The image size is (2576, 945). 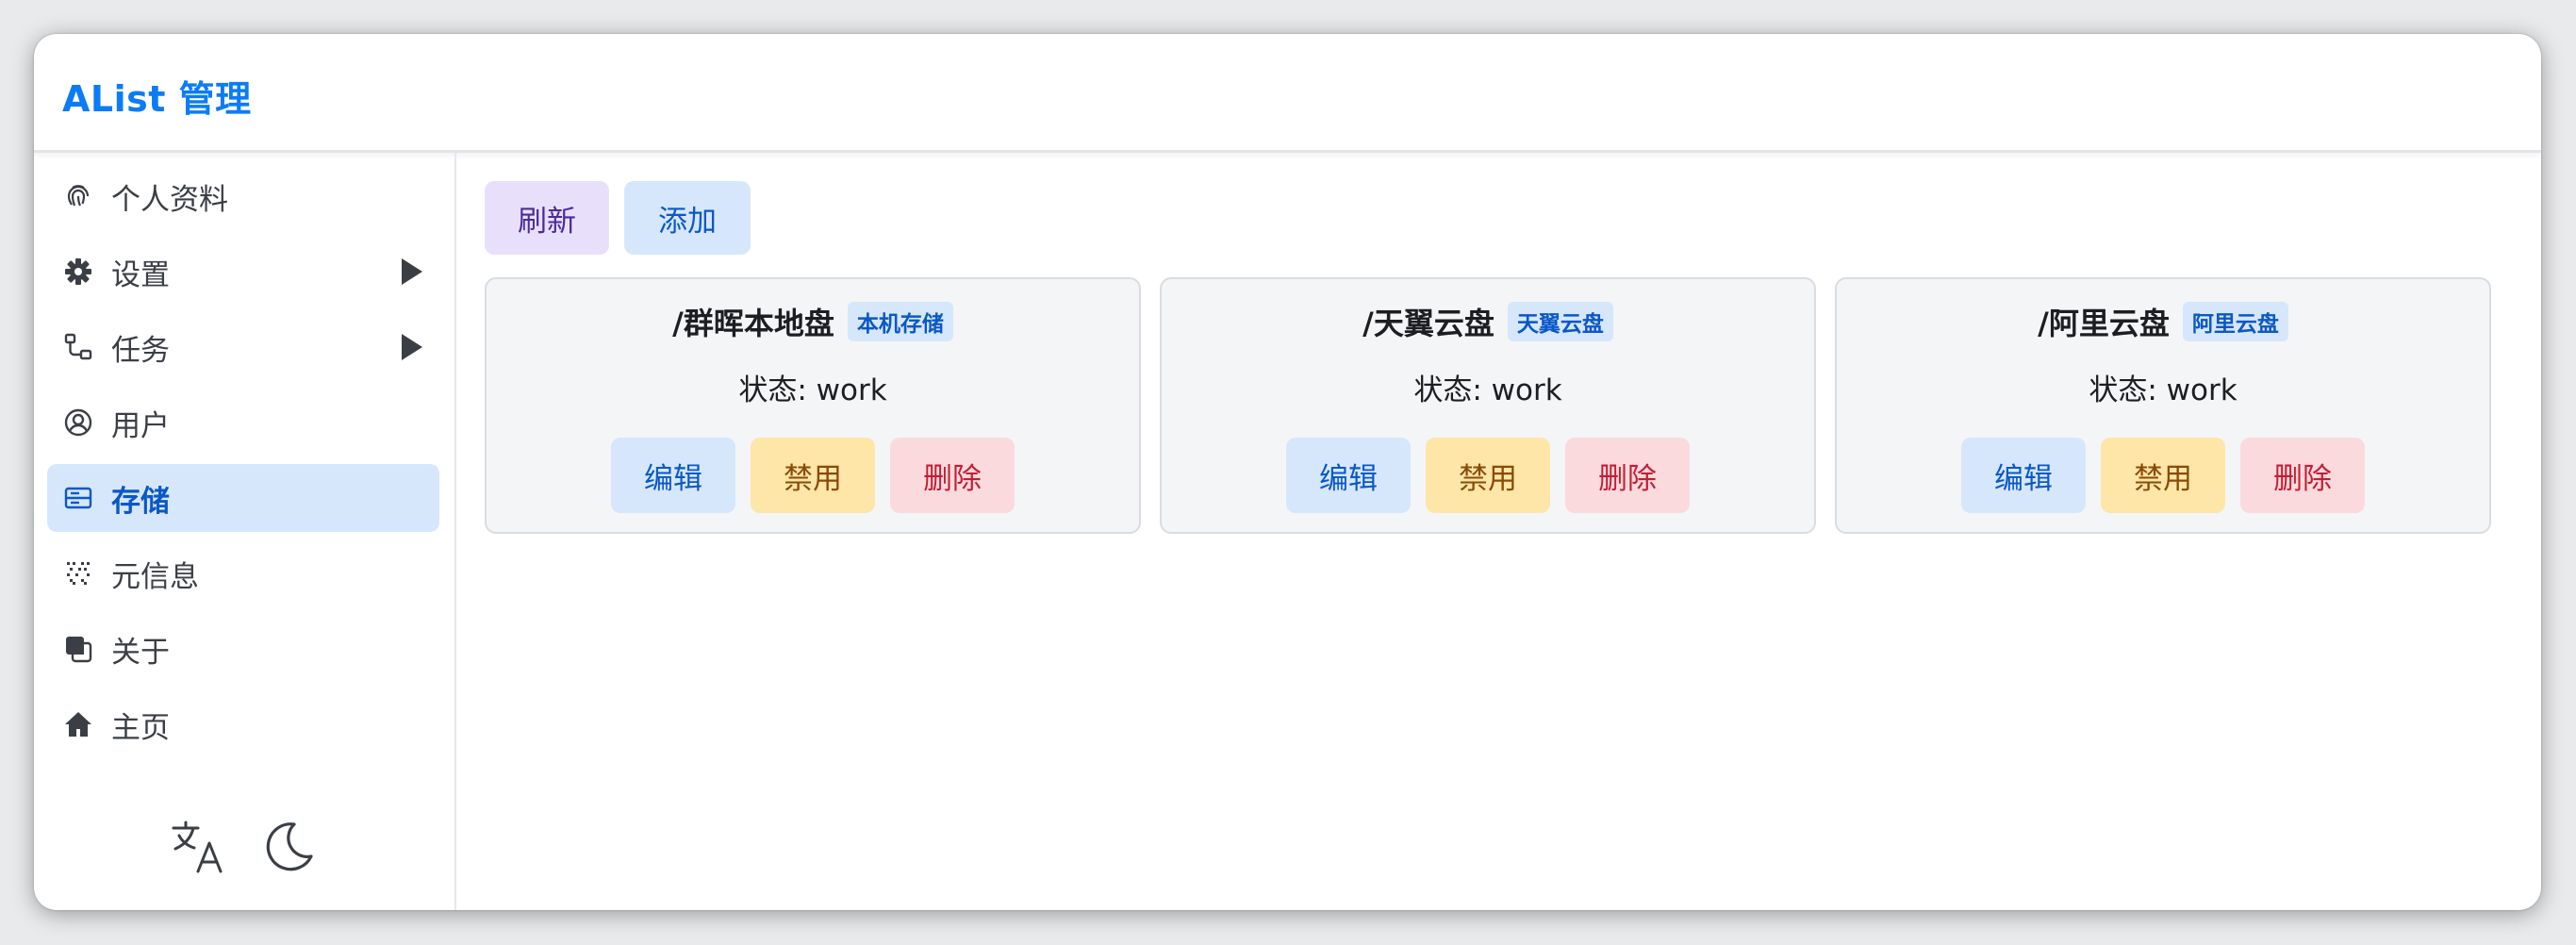 I want to click on sidebar-footer, so click(x=244, y=852).